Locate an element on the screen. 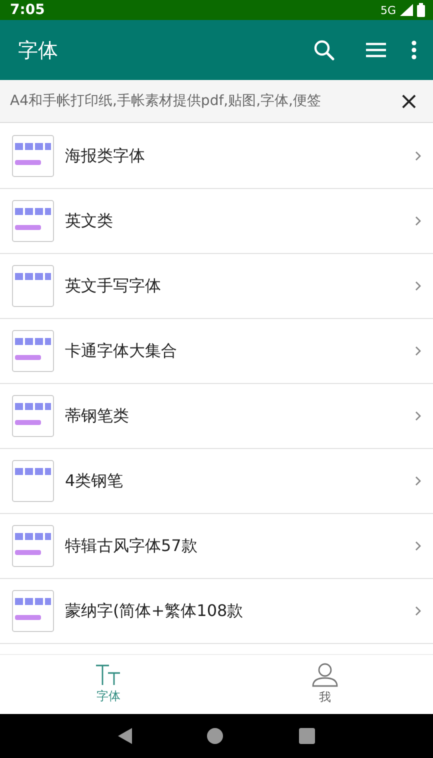  back-icon is located at coordinates (125, 736).